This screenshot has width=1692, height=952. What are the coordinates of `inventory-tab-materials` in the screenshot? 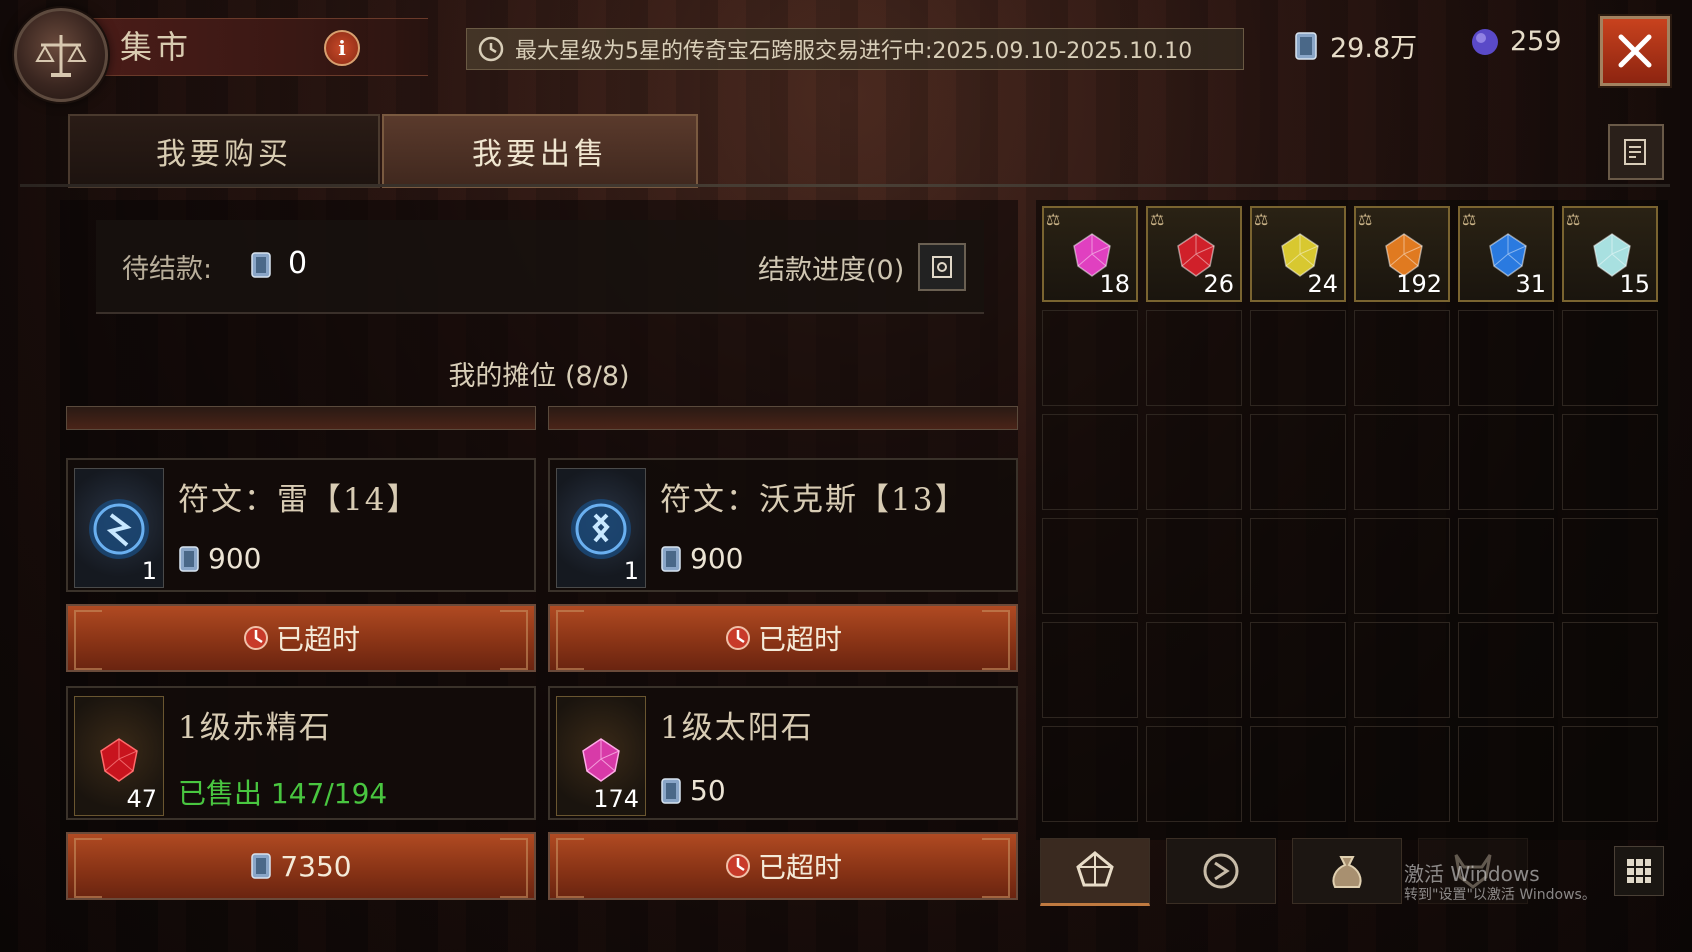 It's located at (1347, 871).